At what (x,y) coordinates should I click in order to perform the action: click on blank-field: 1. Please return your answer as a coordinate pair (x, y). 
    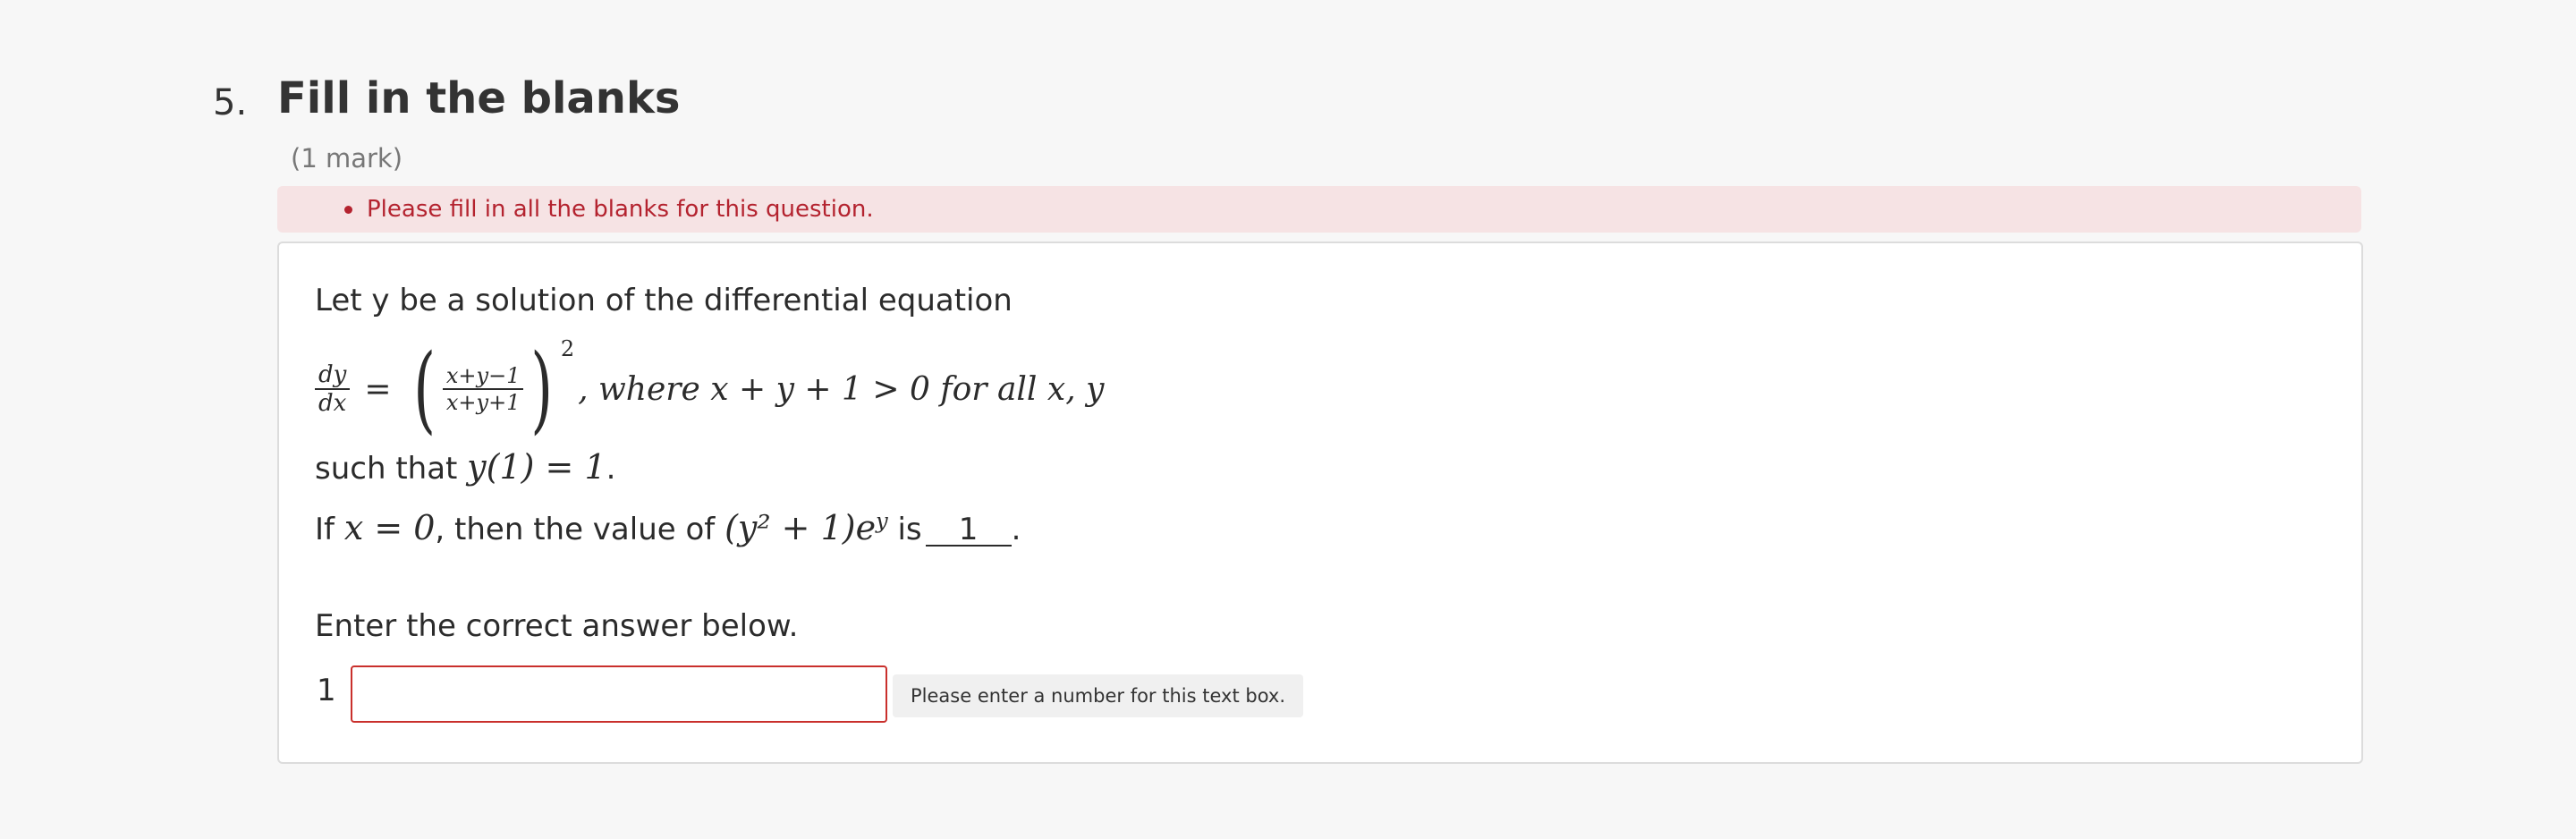
    Looking at the image, I should click on (968, 530).